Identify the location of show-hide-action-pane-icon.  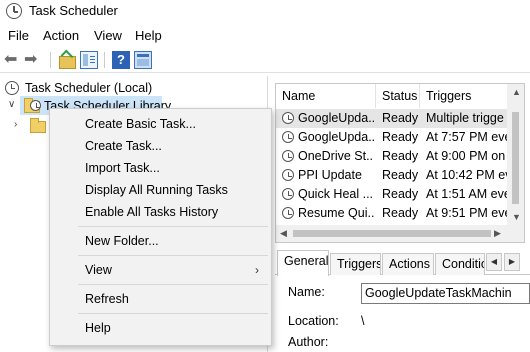
(143, 60).